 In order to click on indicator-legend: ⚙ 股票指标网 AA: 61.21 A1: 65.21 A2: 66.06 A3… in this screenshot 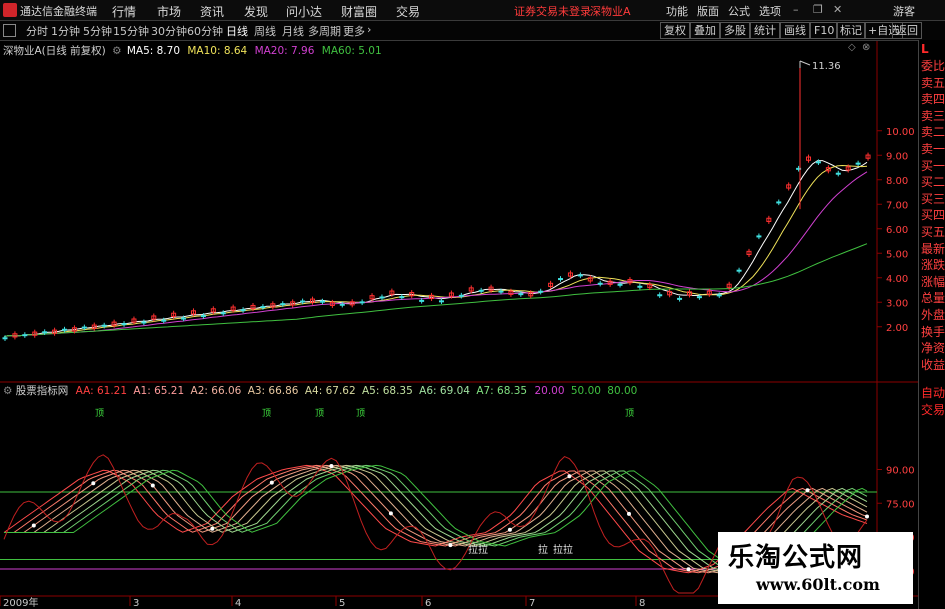, I will do `click(320, 390)`.